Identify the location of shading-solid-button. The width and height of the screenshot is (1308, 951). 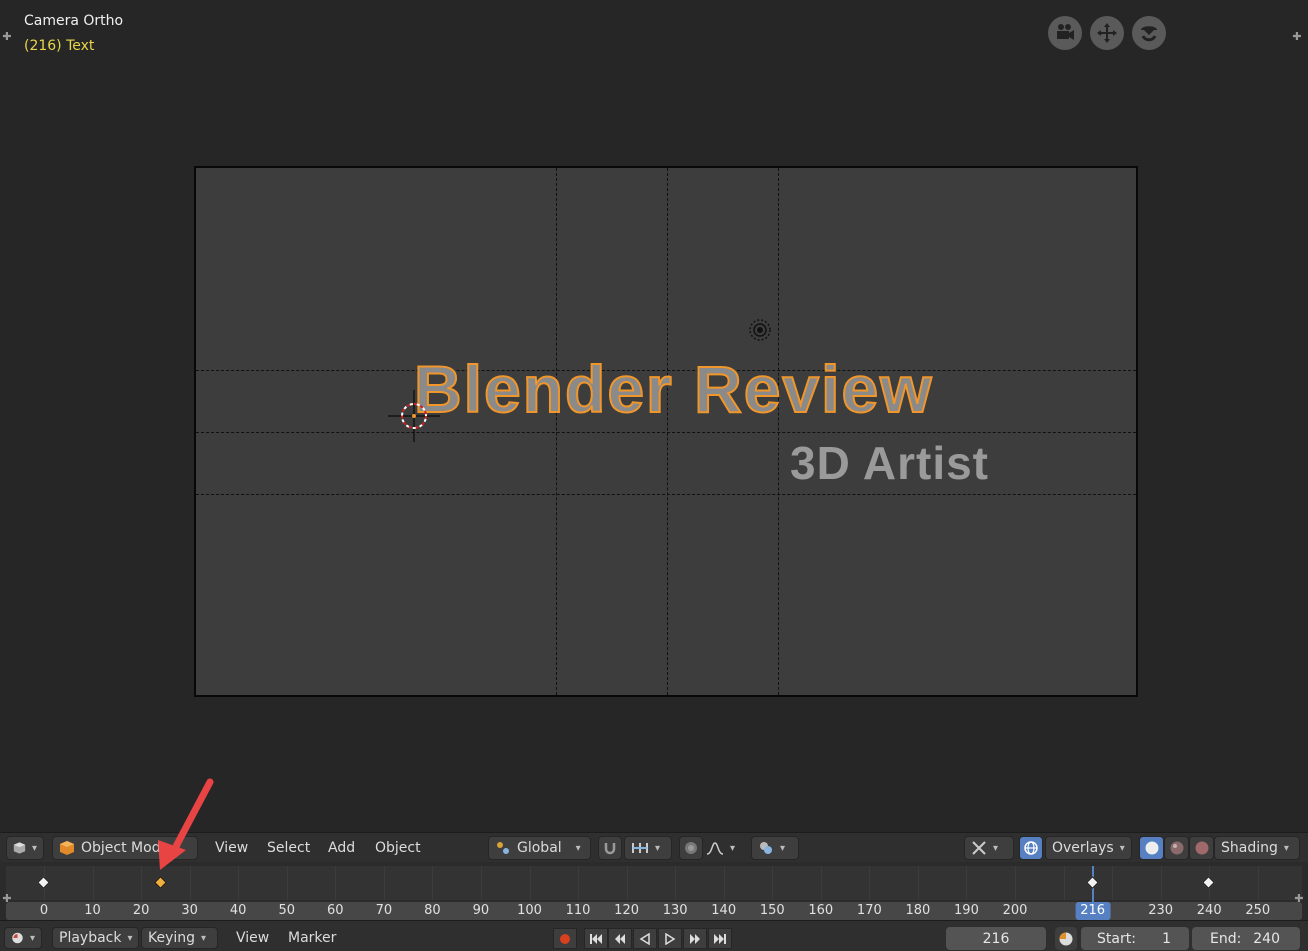
(1151, 848).